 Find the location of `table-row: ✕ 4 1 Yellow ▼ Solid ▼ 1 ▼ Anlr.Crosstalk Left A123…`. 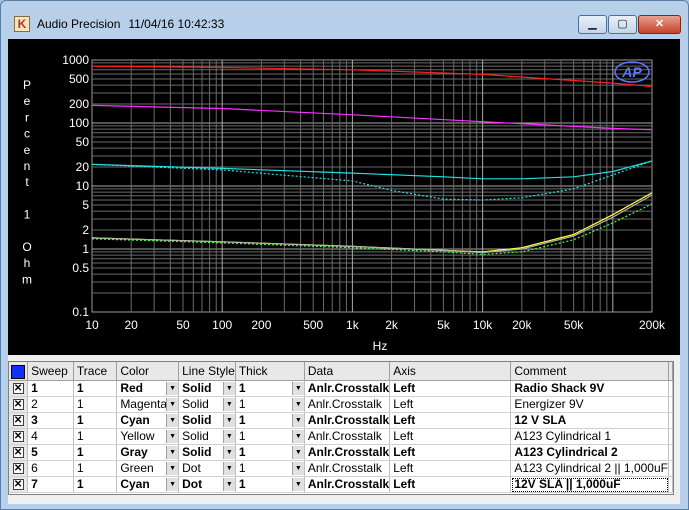

table-row: ✕ 4 1 Yellow ▼ Solid ▼ 1 ▼ Anlr.Crosstalk Left A123… is located at coordinates (341, 436).